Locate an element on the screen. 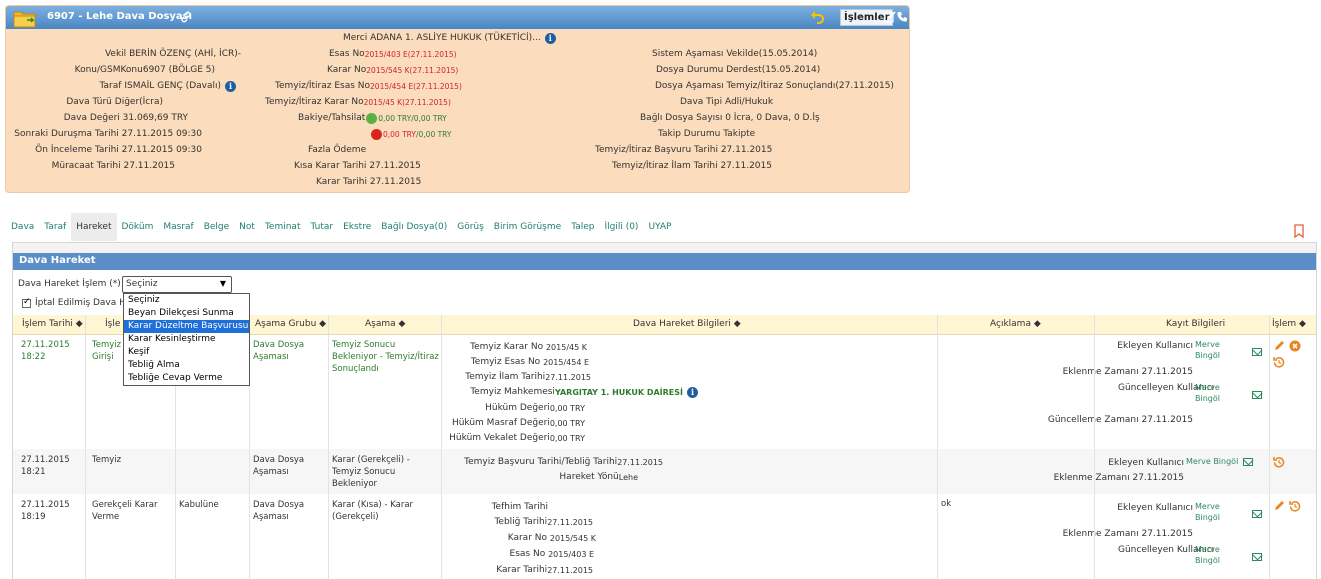  option-karar-duzeltme: Karar Düzeltme Başvurusu is located at coordinates (186, 326).